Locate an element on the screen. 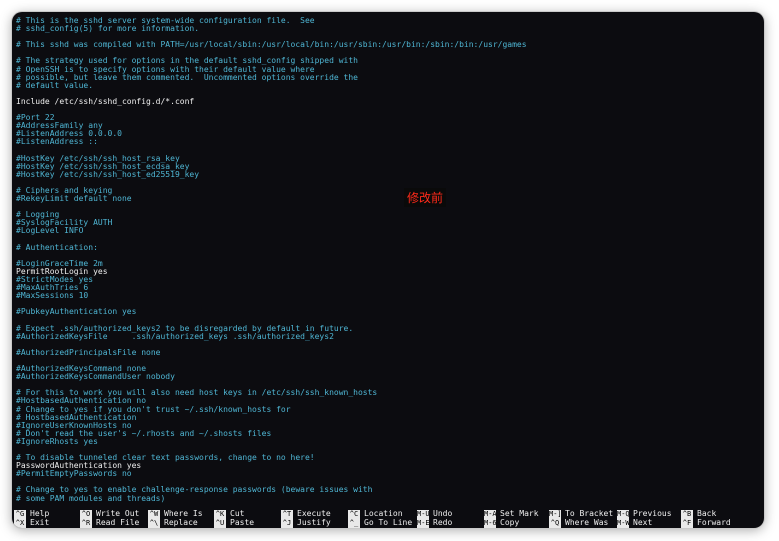  shortcut-label: Next is located at coordinates (643, 522).